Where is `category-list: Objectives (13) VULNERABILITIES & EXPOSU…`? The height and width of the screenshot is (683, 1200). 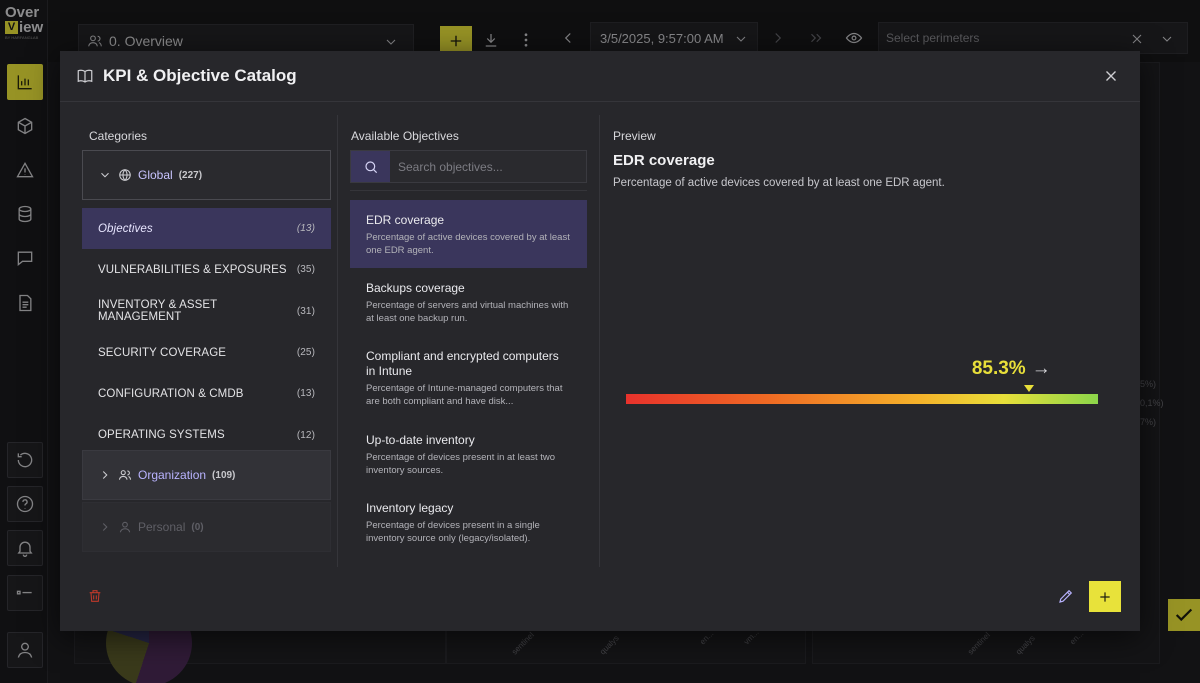 category-list: Objectives (13) VULNERABILITIES & EXPOSU… is located at coordinates (206, 327).